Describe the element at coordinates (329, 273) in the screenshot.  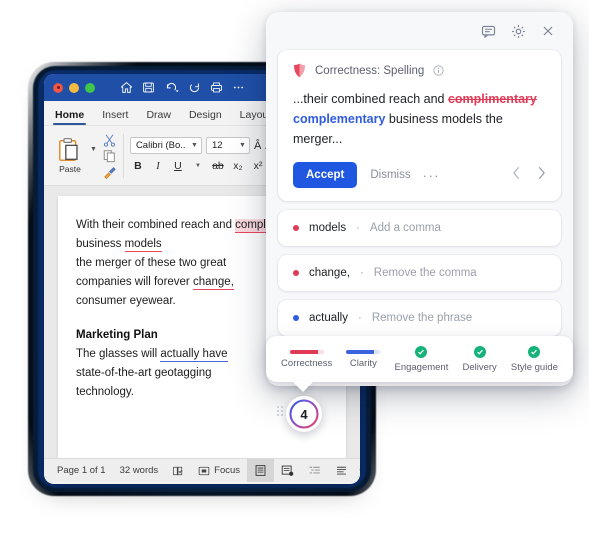
I see `suggestion-word: change,` at that location.